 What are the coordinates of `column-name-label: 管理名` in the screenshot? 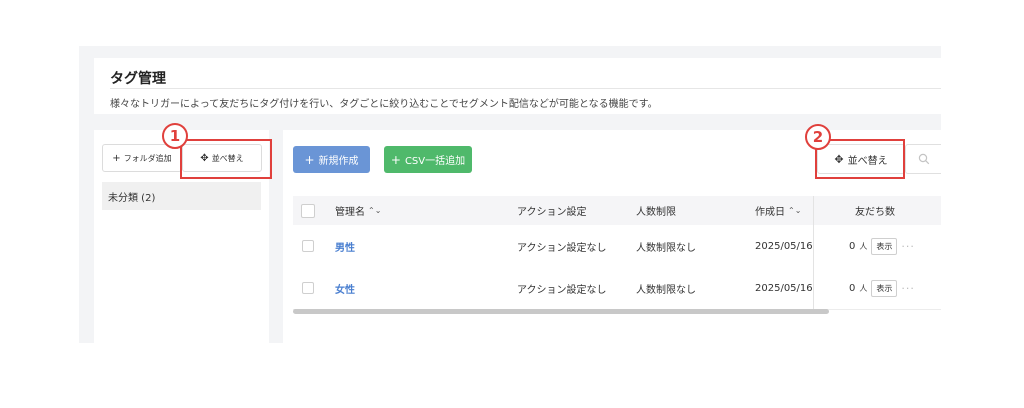 It's located at (350, 212).